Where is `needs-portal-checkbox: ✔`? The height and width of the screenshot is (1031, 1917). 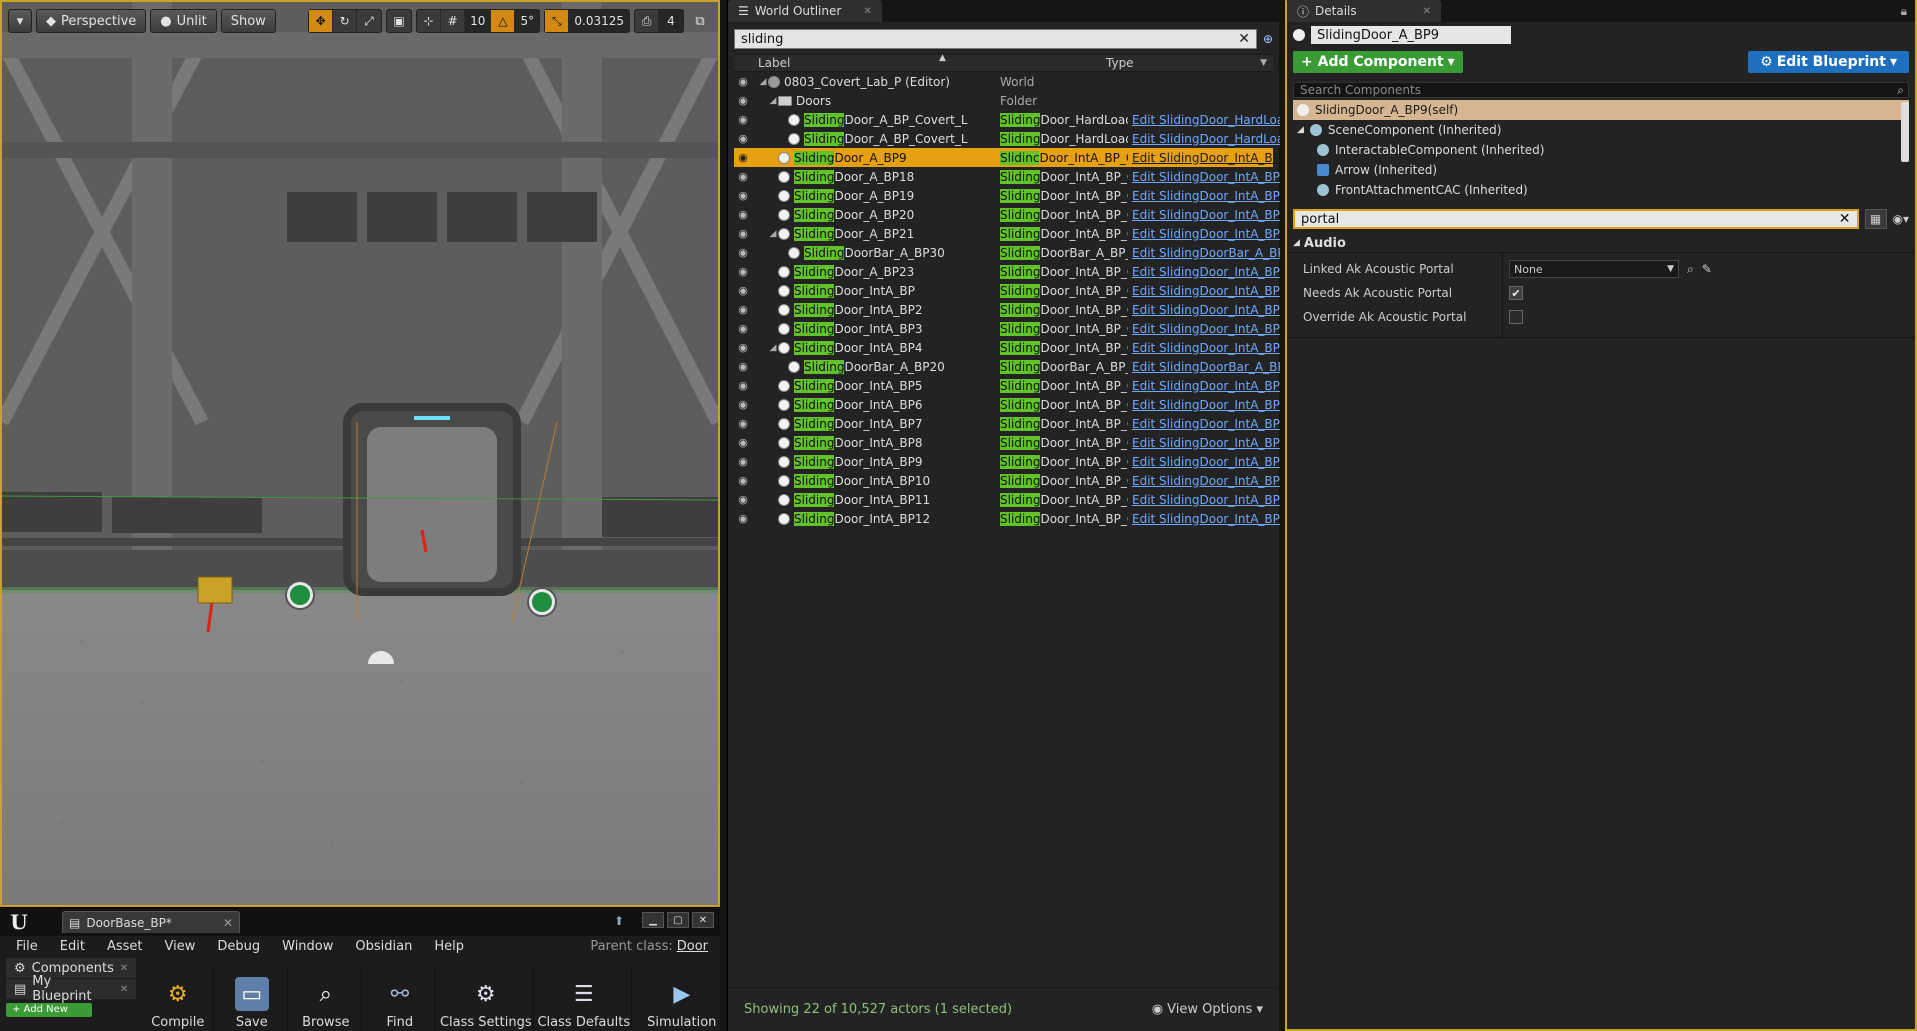
needs-portal-checkbox: ✔ is located at coordinates (1516, 293).